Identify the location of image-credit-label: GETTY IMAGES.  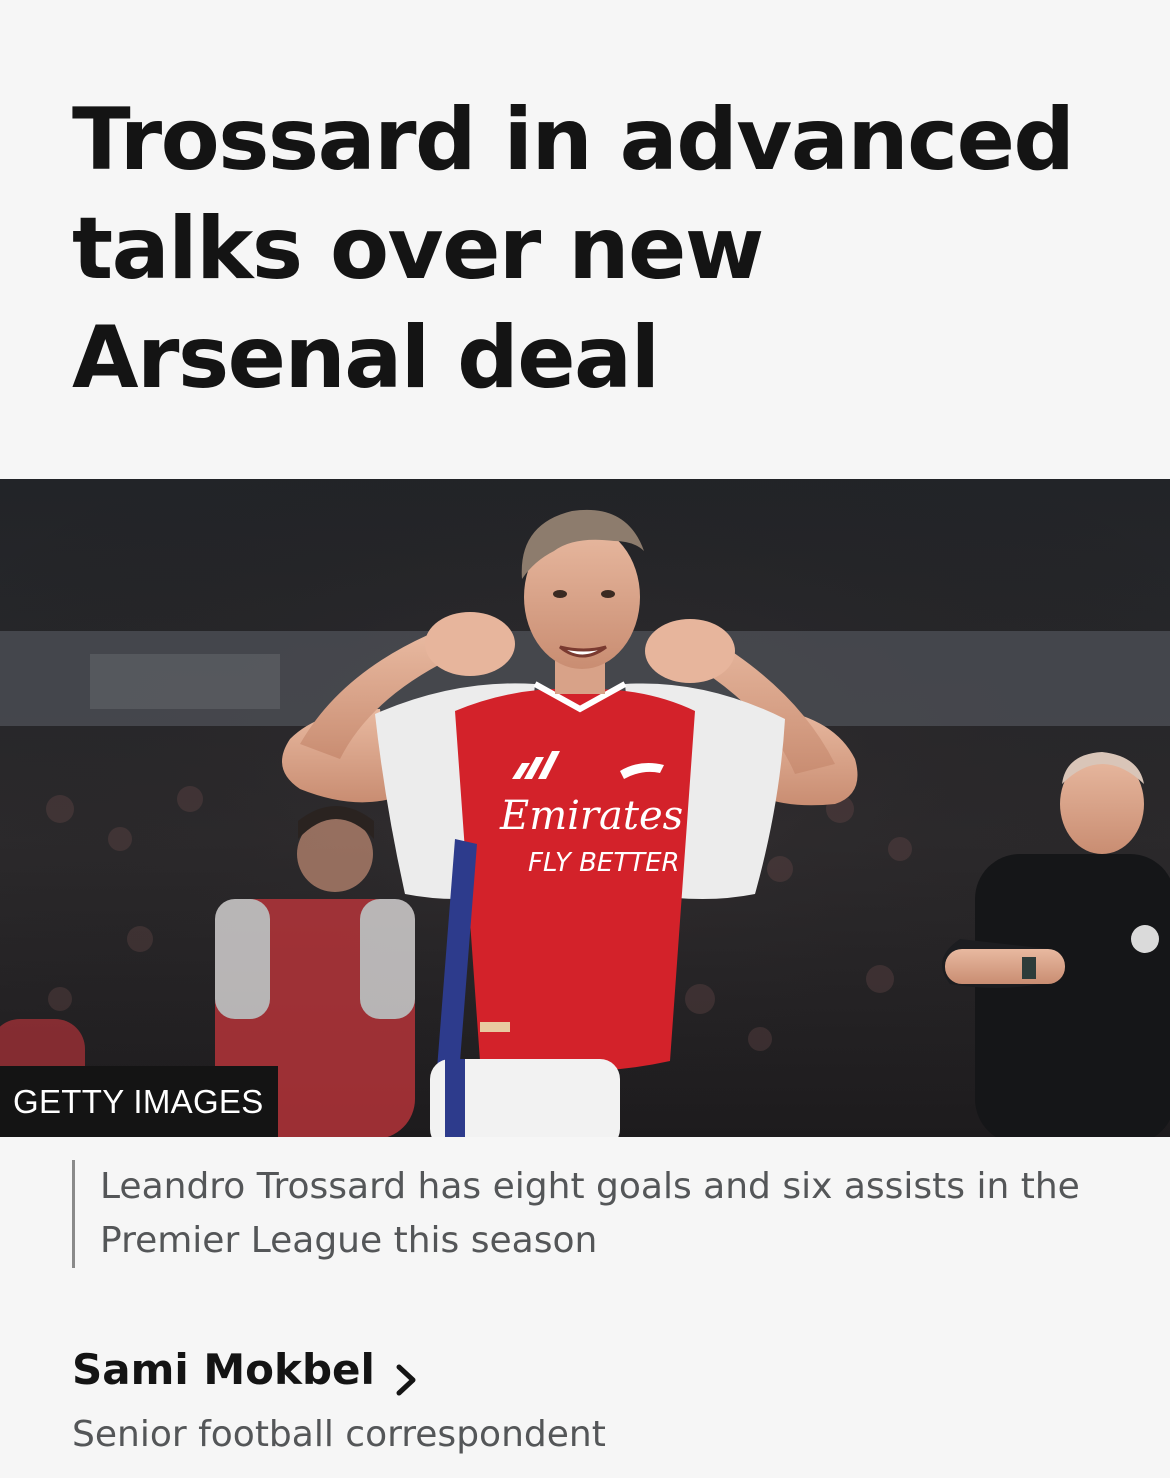
(139, 1101).